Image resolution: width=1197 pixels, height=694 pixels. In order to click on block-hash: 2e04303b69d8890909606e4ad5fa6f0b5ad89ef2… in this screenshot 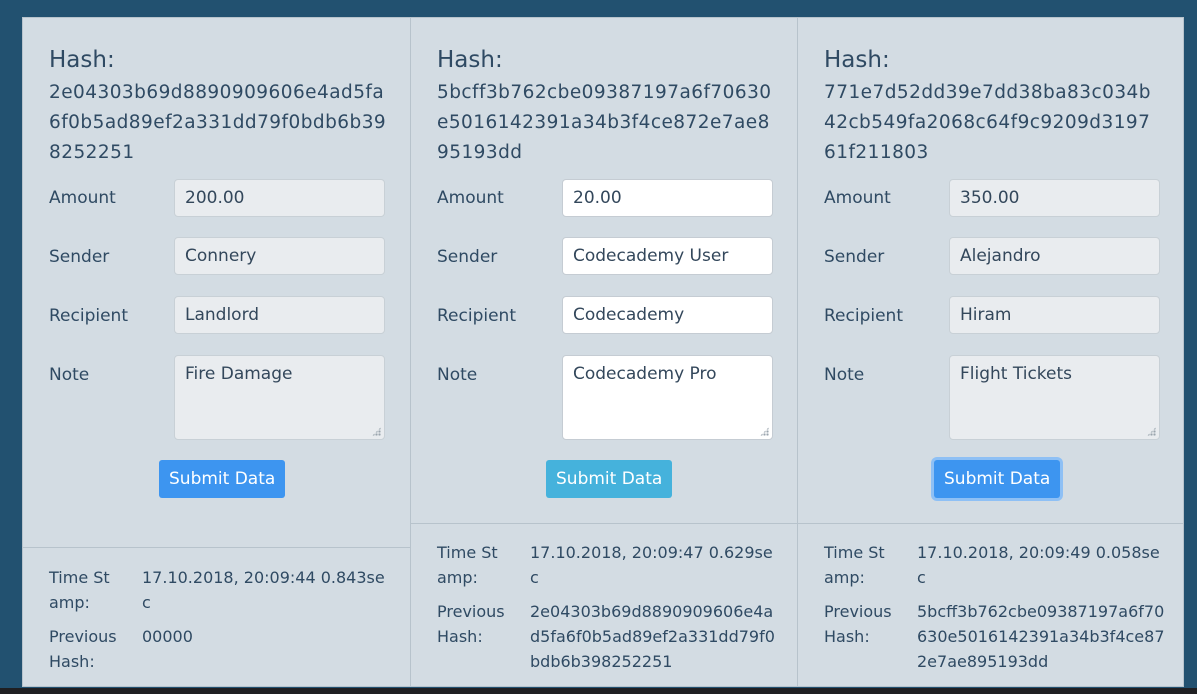, I will do `click(218, 122)`.